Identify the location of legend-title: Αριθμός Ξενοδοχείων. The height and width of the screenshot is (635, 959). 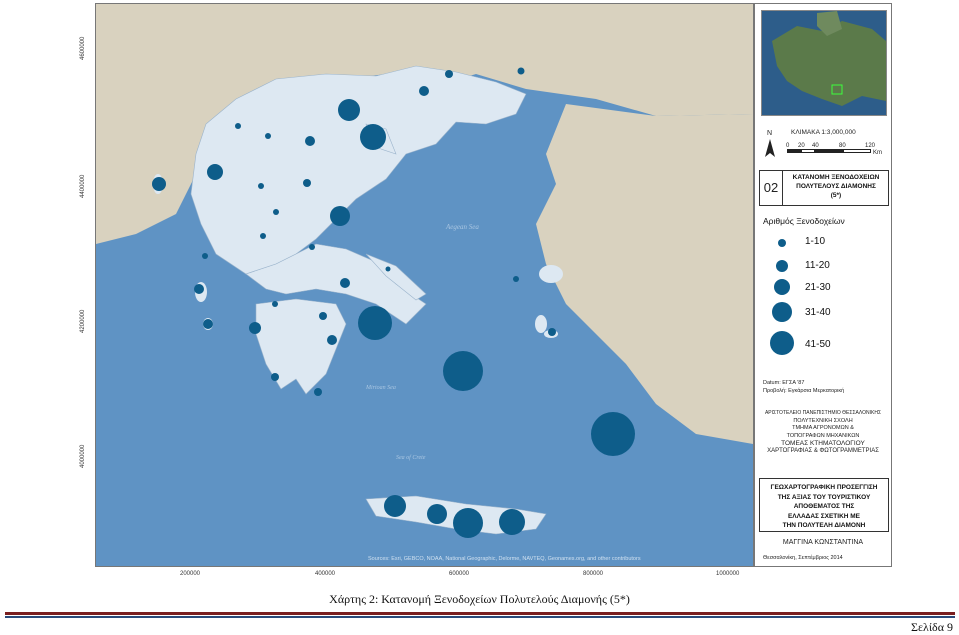
(804, 221).